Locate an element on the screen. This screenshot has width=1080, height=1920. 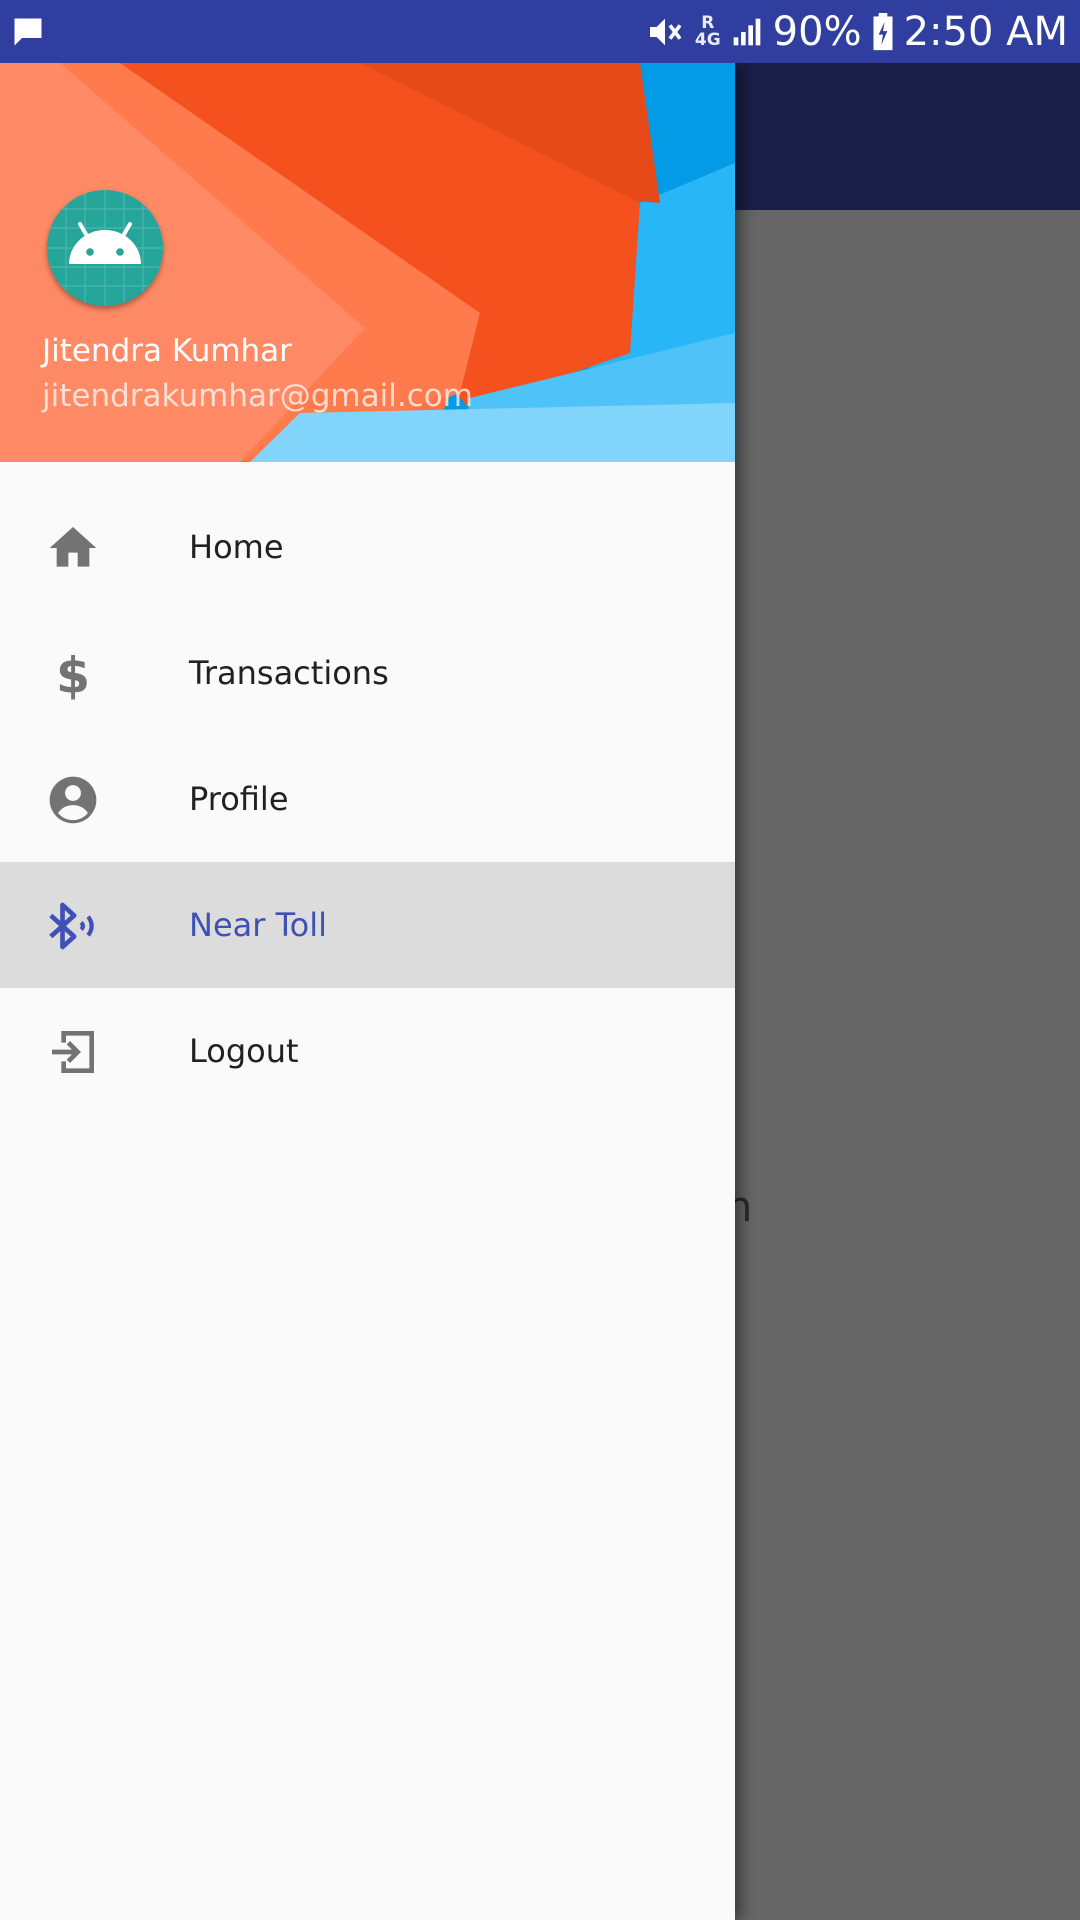
battery-charging-icon is located at coordinates (883, 31).